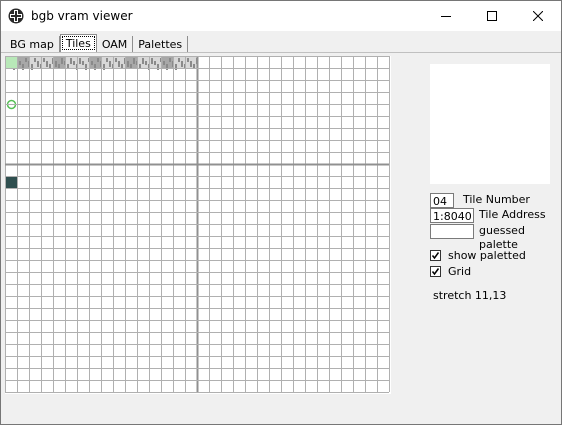 This screenshot has width=562, height=425. I want to click on grid-checkbox, so click(435, 271).